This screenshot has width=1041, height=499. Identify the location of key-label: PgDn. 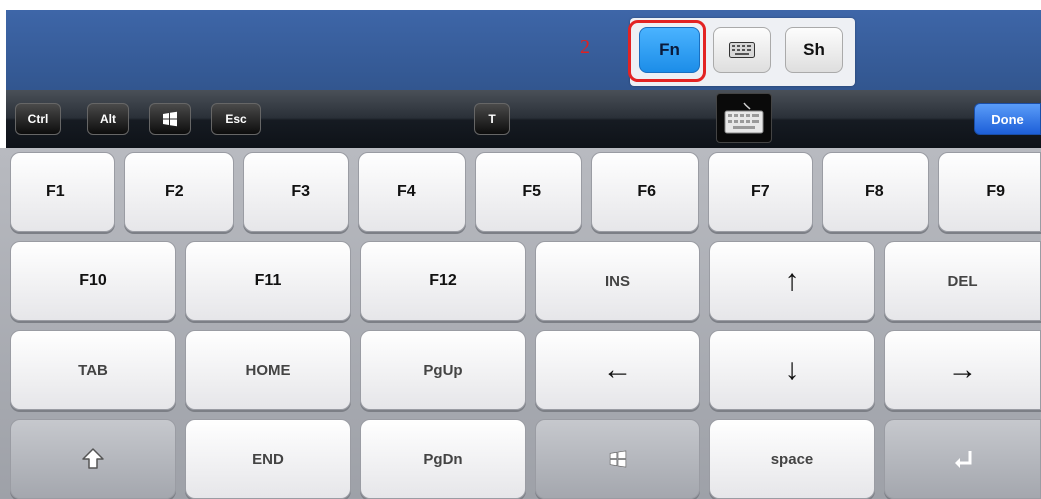
(443, 459).